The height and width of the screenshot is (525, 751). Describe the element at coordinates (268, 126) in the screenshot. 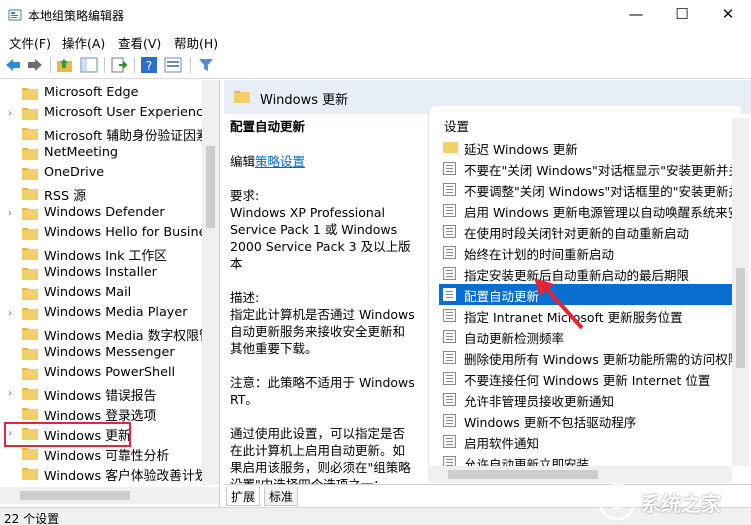

I see `policy-title: 配置自动更新` at that location.